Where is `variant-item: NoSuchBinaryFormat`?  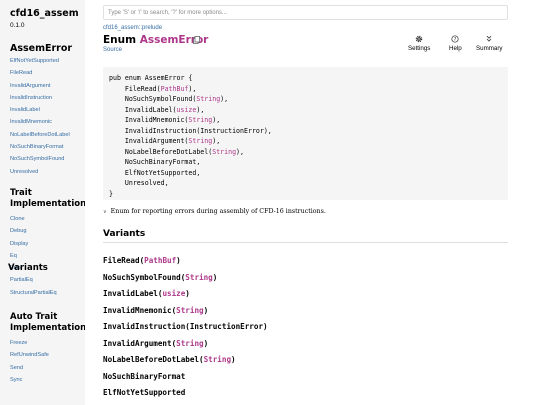 variant-item: NoSuchBinaryFormat is located at coordinates (185, 377).